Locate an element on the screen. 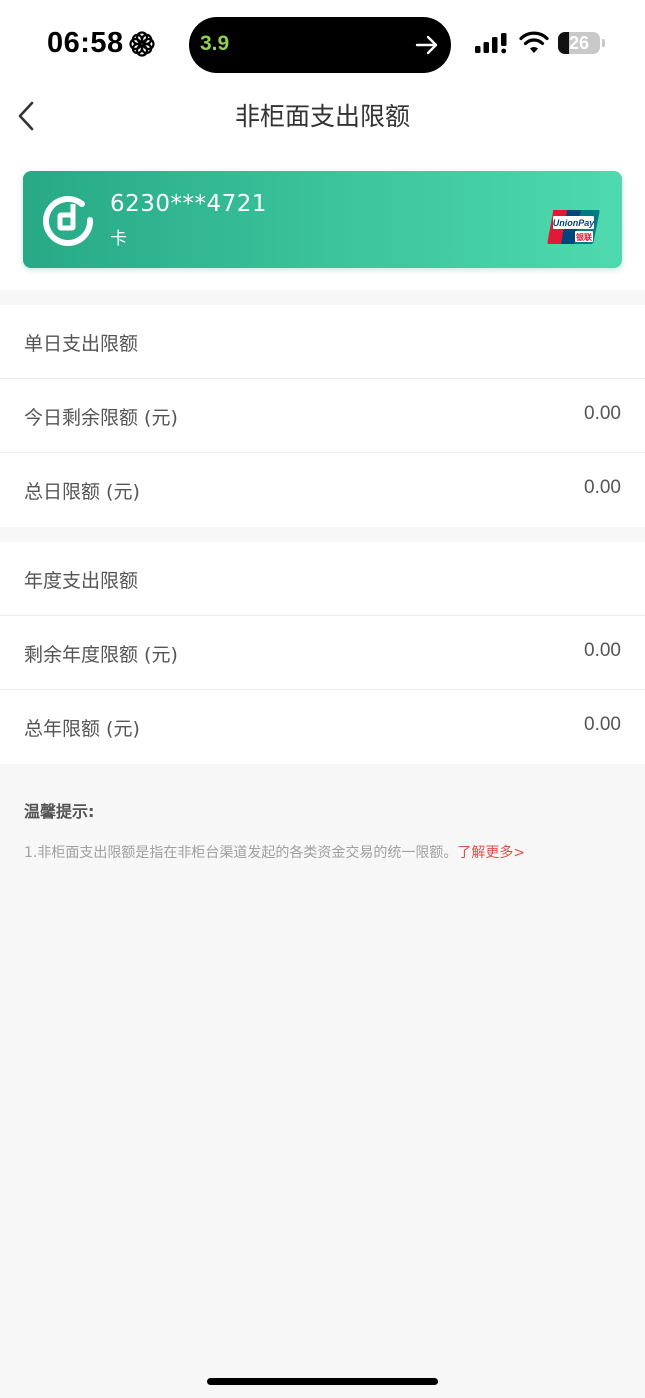 This screenshot has height=1398, width=645. nav-bar: 非柜面支出限额 is located at coordinates (322, 118).